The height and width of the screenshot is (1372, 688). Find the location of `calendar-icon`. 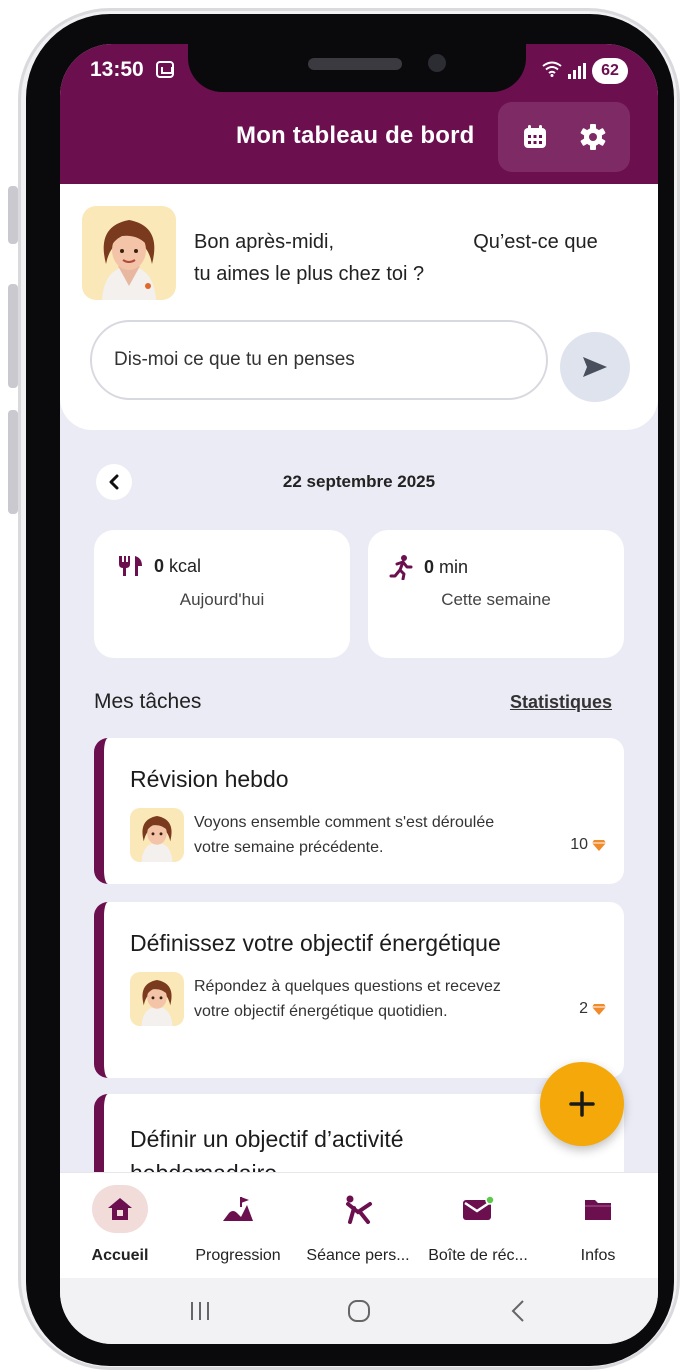

calendar-icon is located at coordinates (535, 137).